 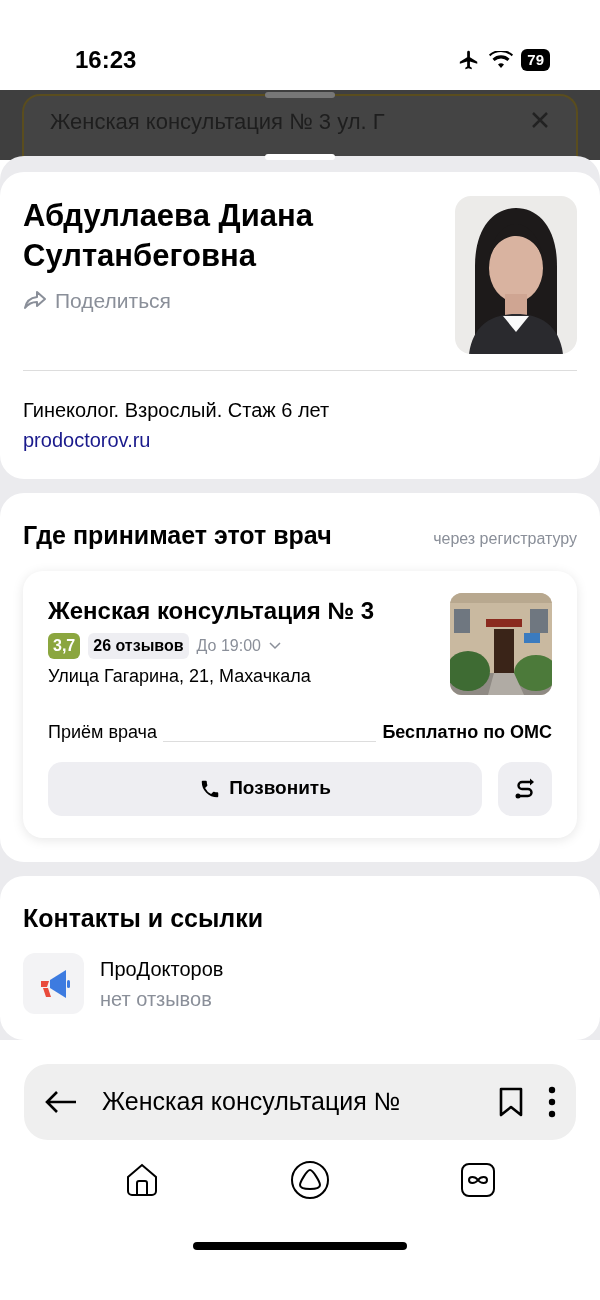 I want to click on route-button, so click(x=525, y=788).